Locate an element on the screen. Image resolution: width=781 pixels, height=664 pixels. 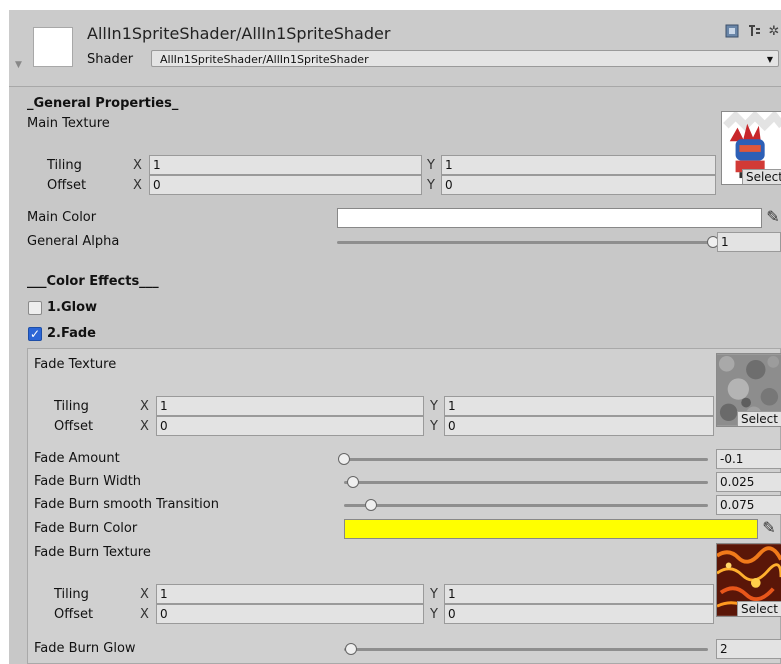
burn-offset-label: Offset is located at coordinates (74, 614).